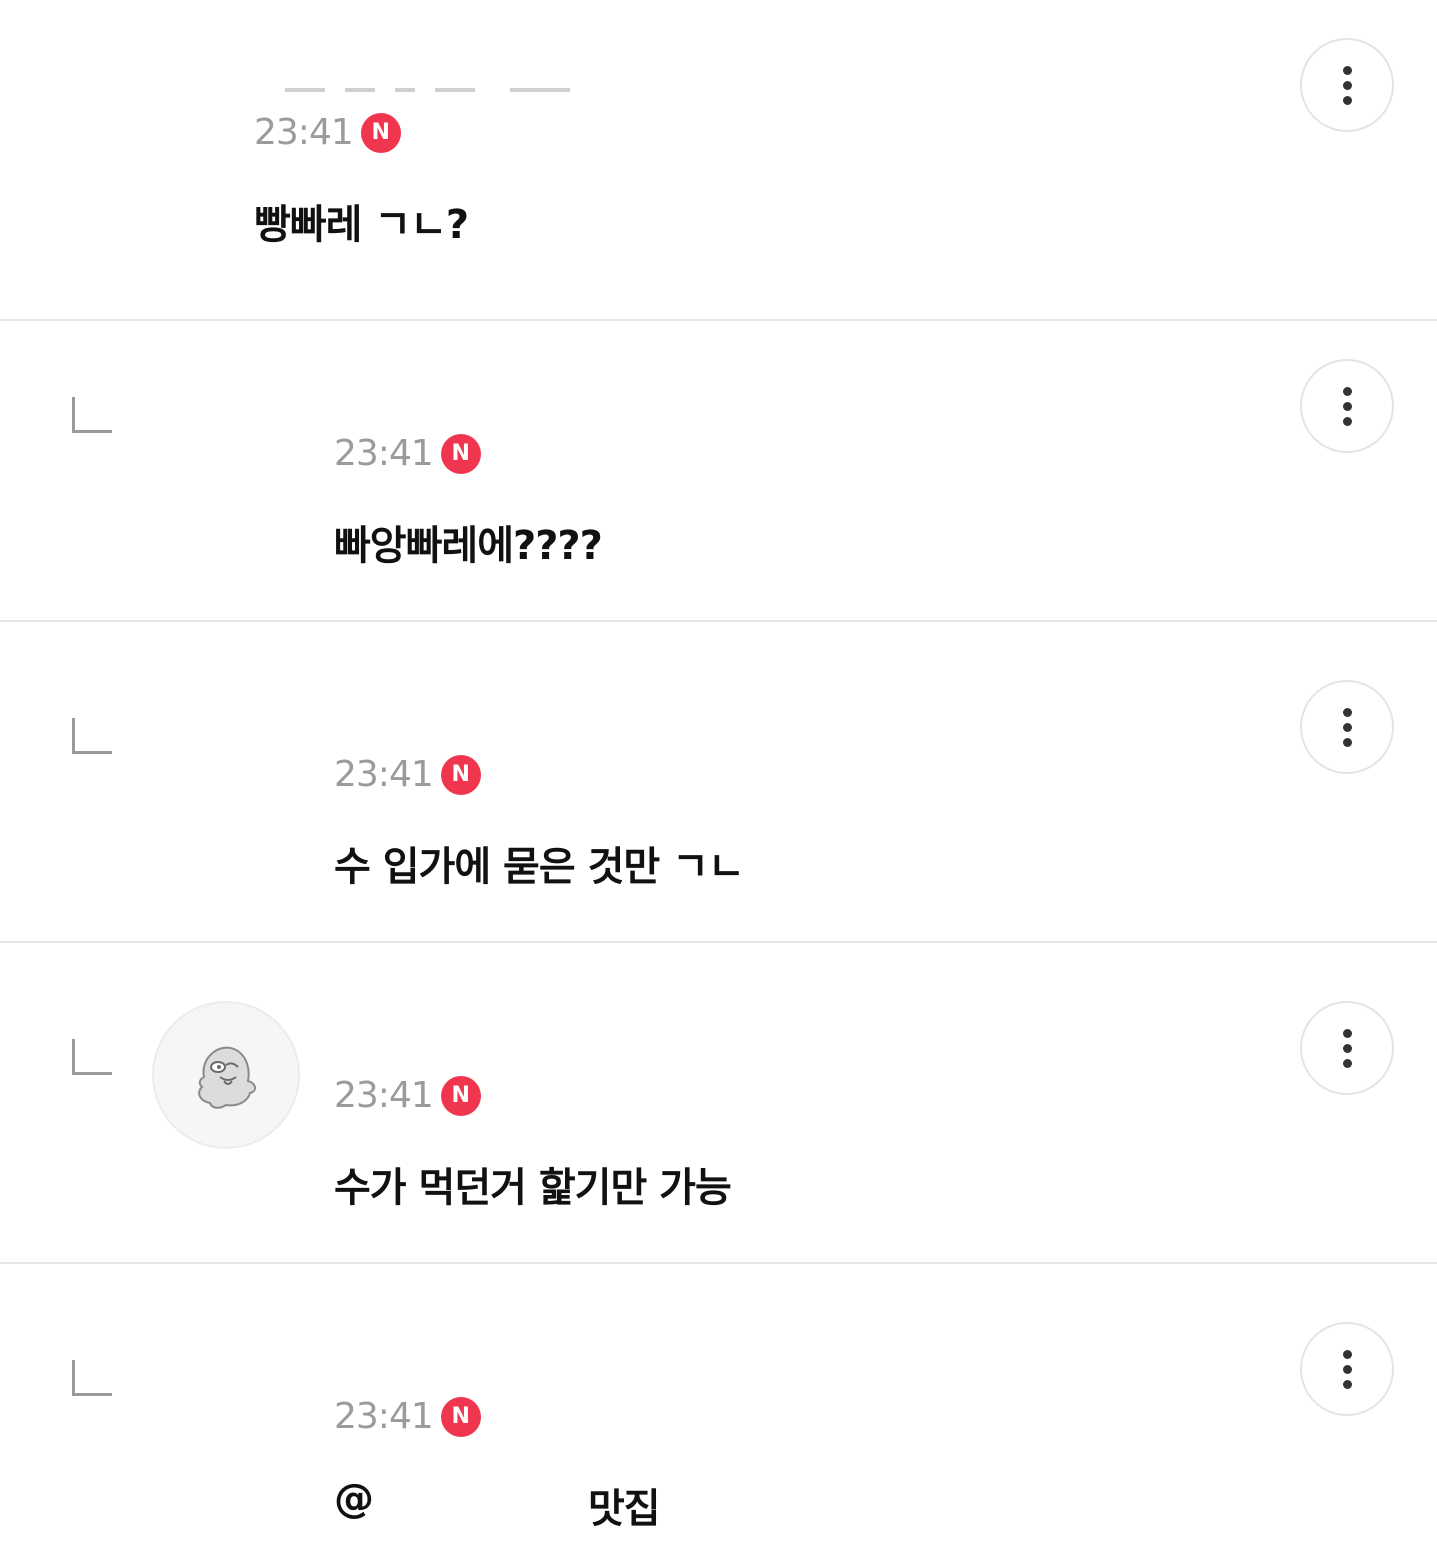 This screenshot has height=1567, width=1437. I want to click on comment-text: 맛집, so click(624, 1509).